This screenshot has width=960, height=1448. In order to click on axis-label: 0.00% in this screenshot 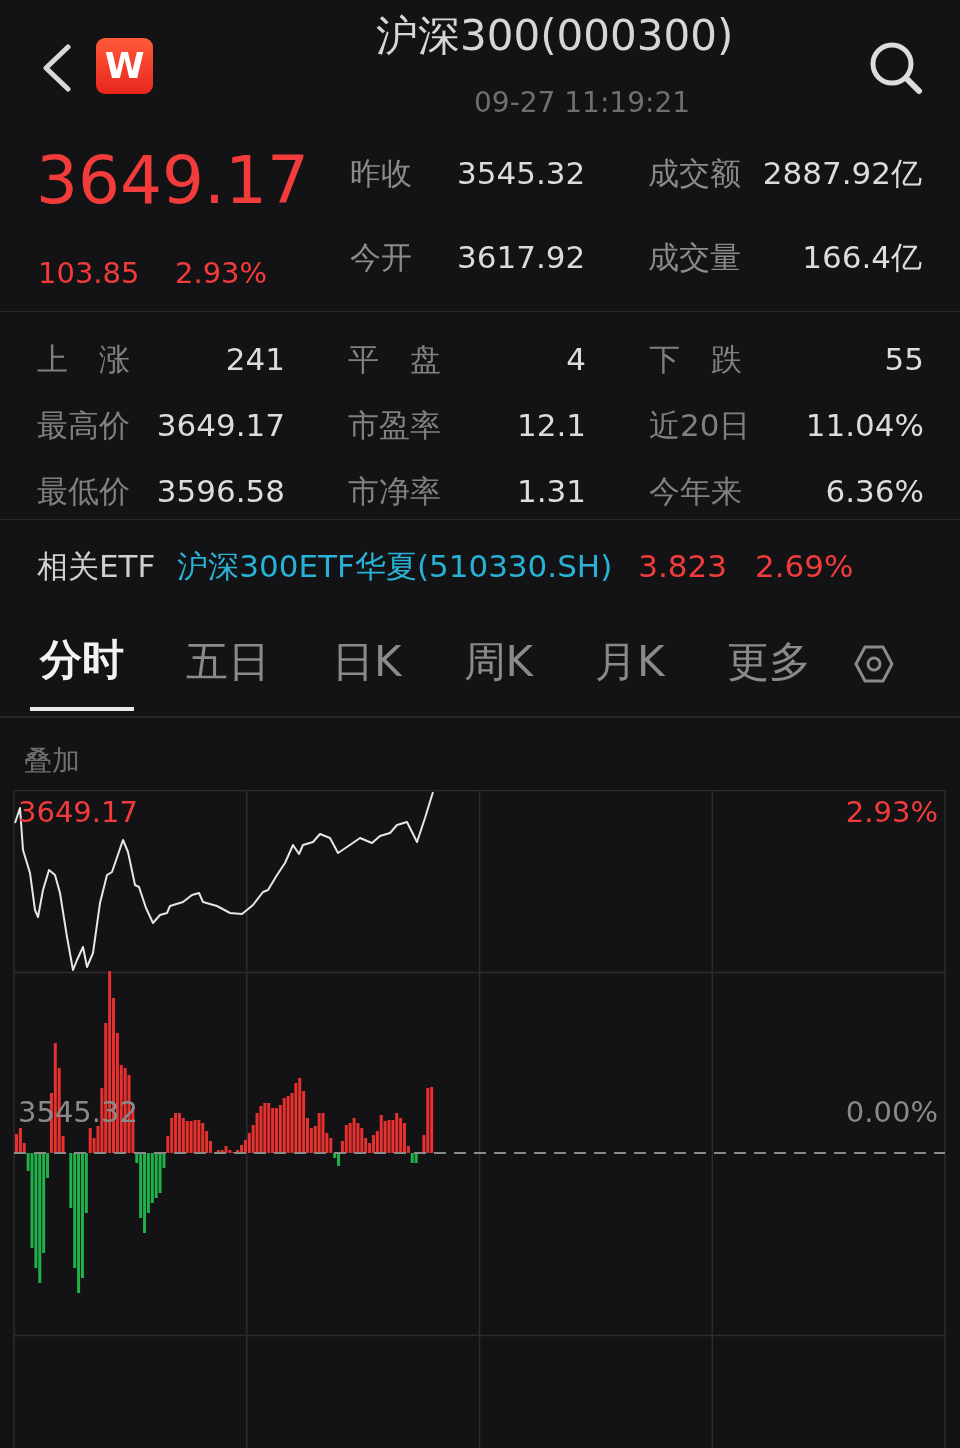, I will do `click(891, 1112)`.